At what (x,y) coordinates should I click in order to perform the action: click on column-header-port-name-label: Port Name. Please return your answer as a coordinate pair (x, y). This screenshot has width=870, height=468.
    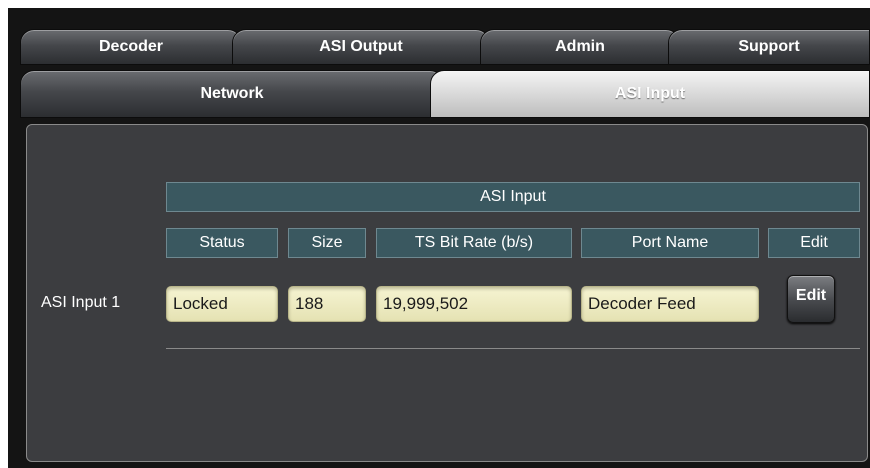
    Looking at the image, I should click on (670, 242).